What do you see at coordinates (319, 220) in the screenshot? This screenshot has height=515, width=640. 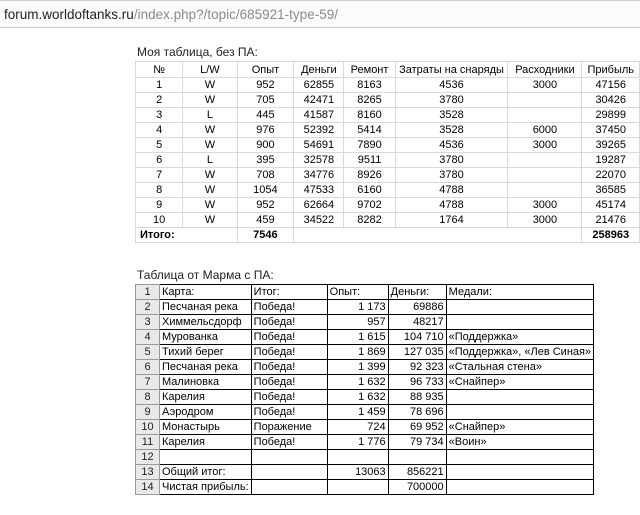 I see `table-cell: 34522` at bounding box center [319, 220].